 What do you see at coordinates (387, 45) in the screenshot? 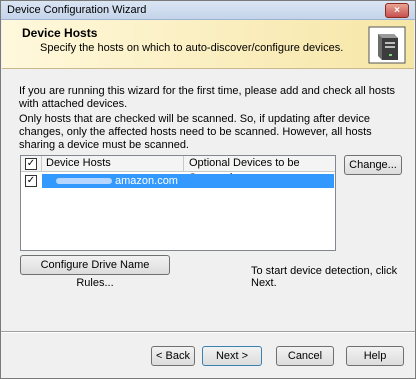
I see `computer-tower-icon` at bounding box center [387, 45].